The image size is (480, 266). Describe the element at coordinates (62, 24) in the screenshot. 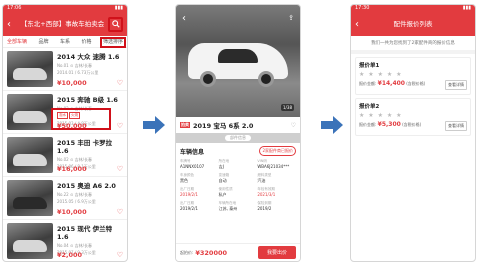

I see `auction-title: 【东北+西部】事故车拍卖会` at that location.